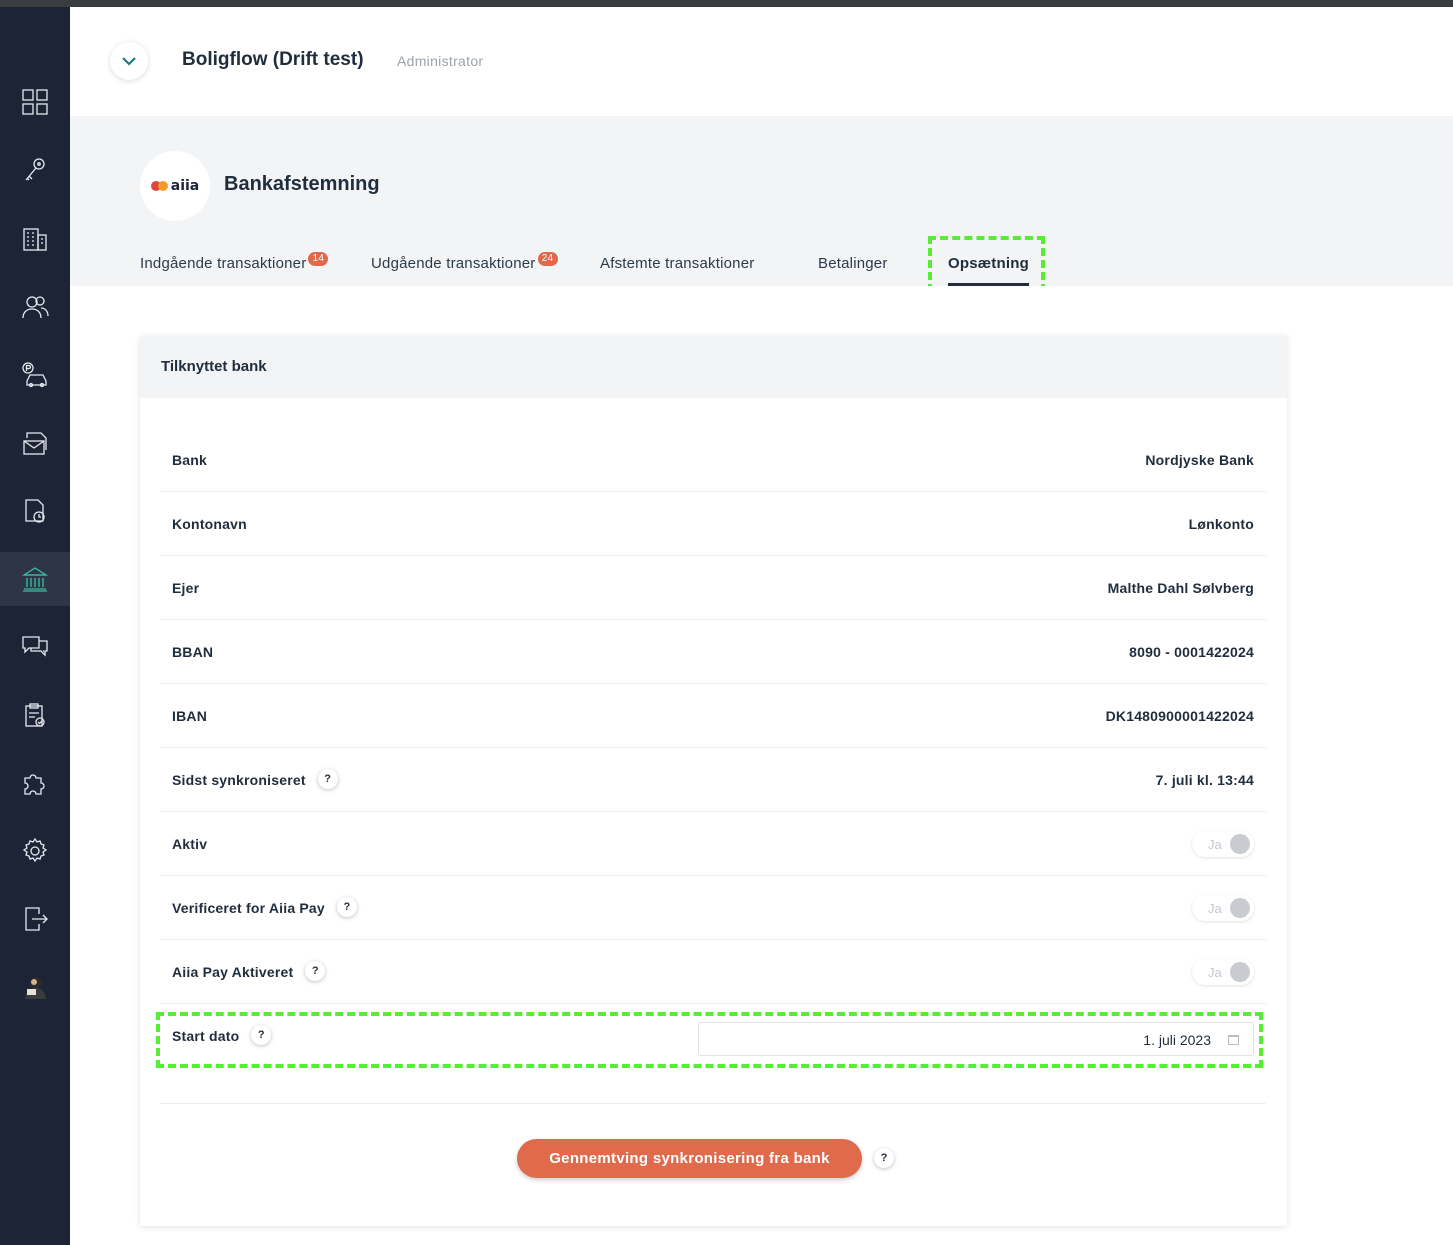  I want to click on sidebar-item-documents, so click(35, 511).